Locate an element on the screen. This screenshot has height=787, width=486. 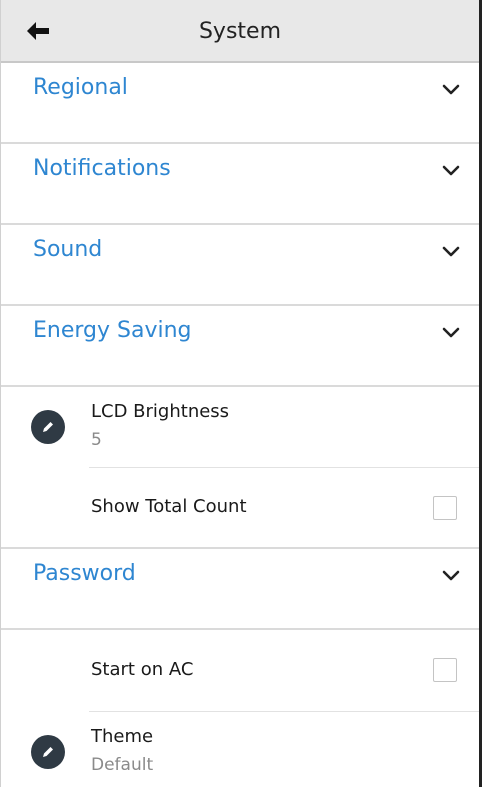
start-on-ac-label: Start on AC is located at coordinates (142, 669).